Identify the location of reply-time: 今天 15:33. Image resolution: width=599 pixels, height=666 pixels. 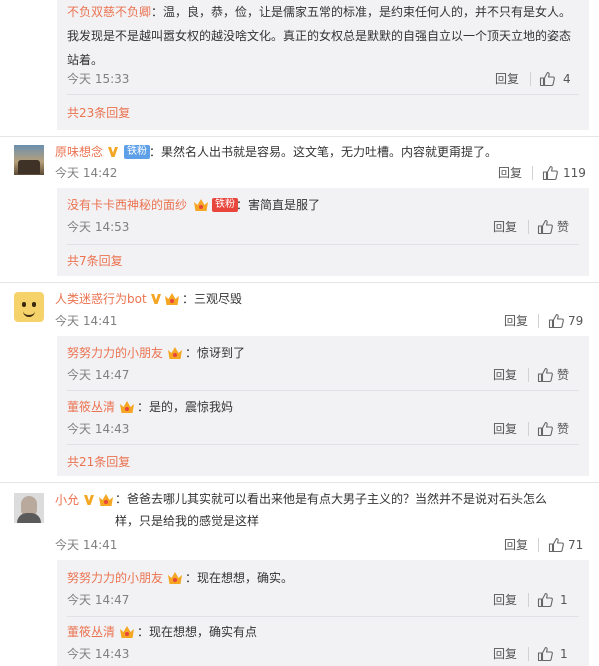
(98, 79).